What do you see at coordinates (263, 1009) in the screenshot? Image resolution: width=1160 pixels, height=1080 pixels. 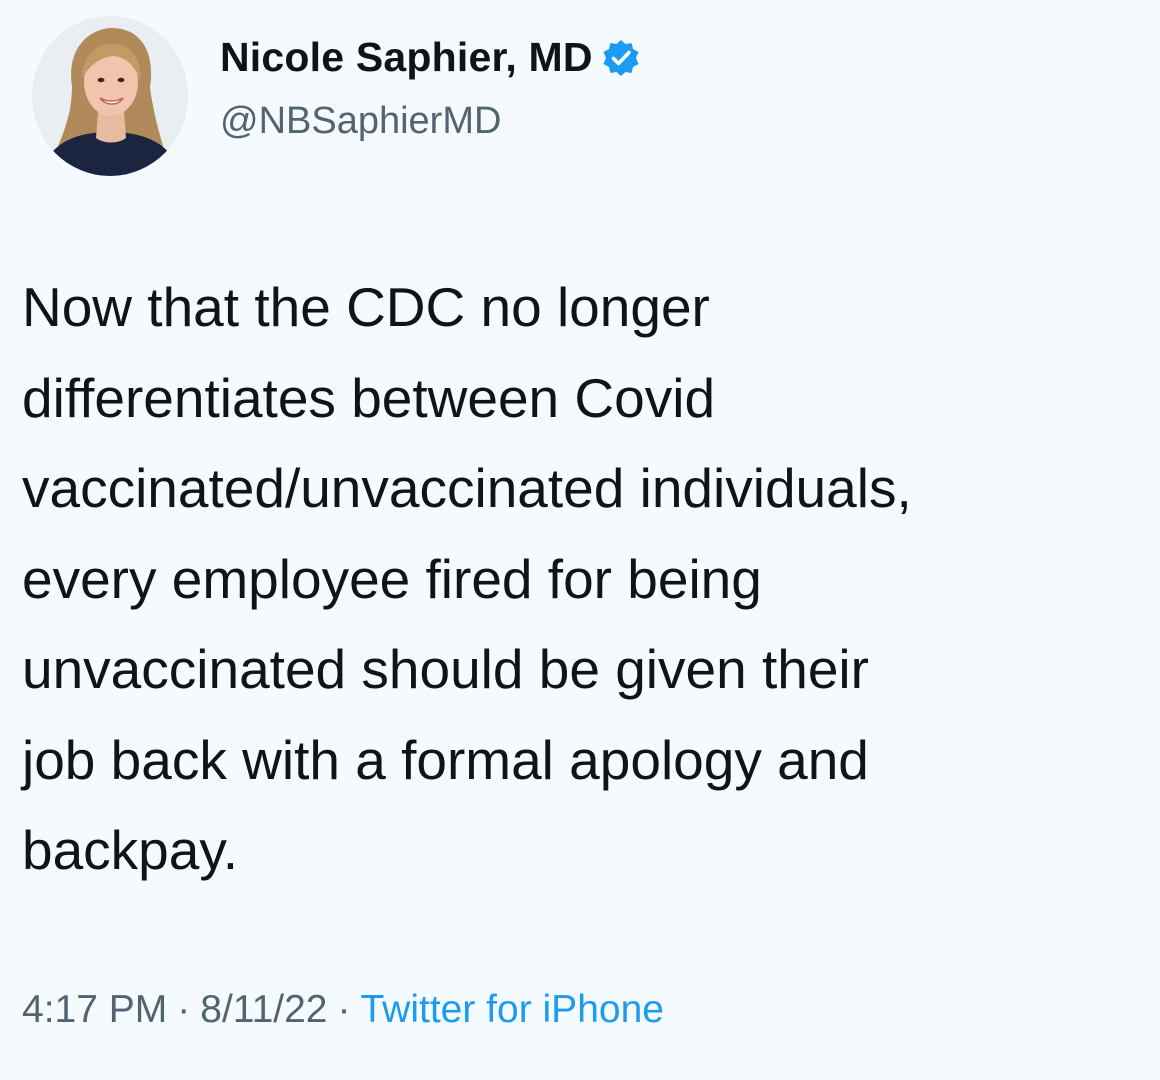 I see `tweet-date: 8/11/22` at bounding box center [263, 1009].